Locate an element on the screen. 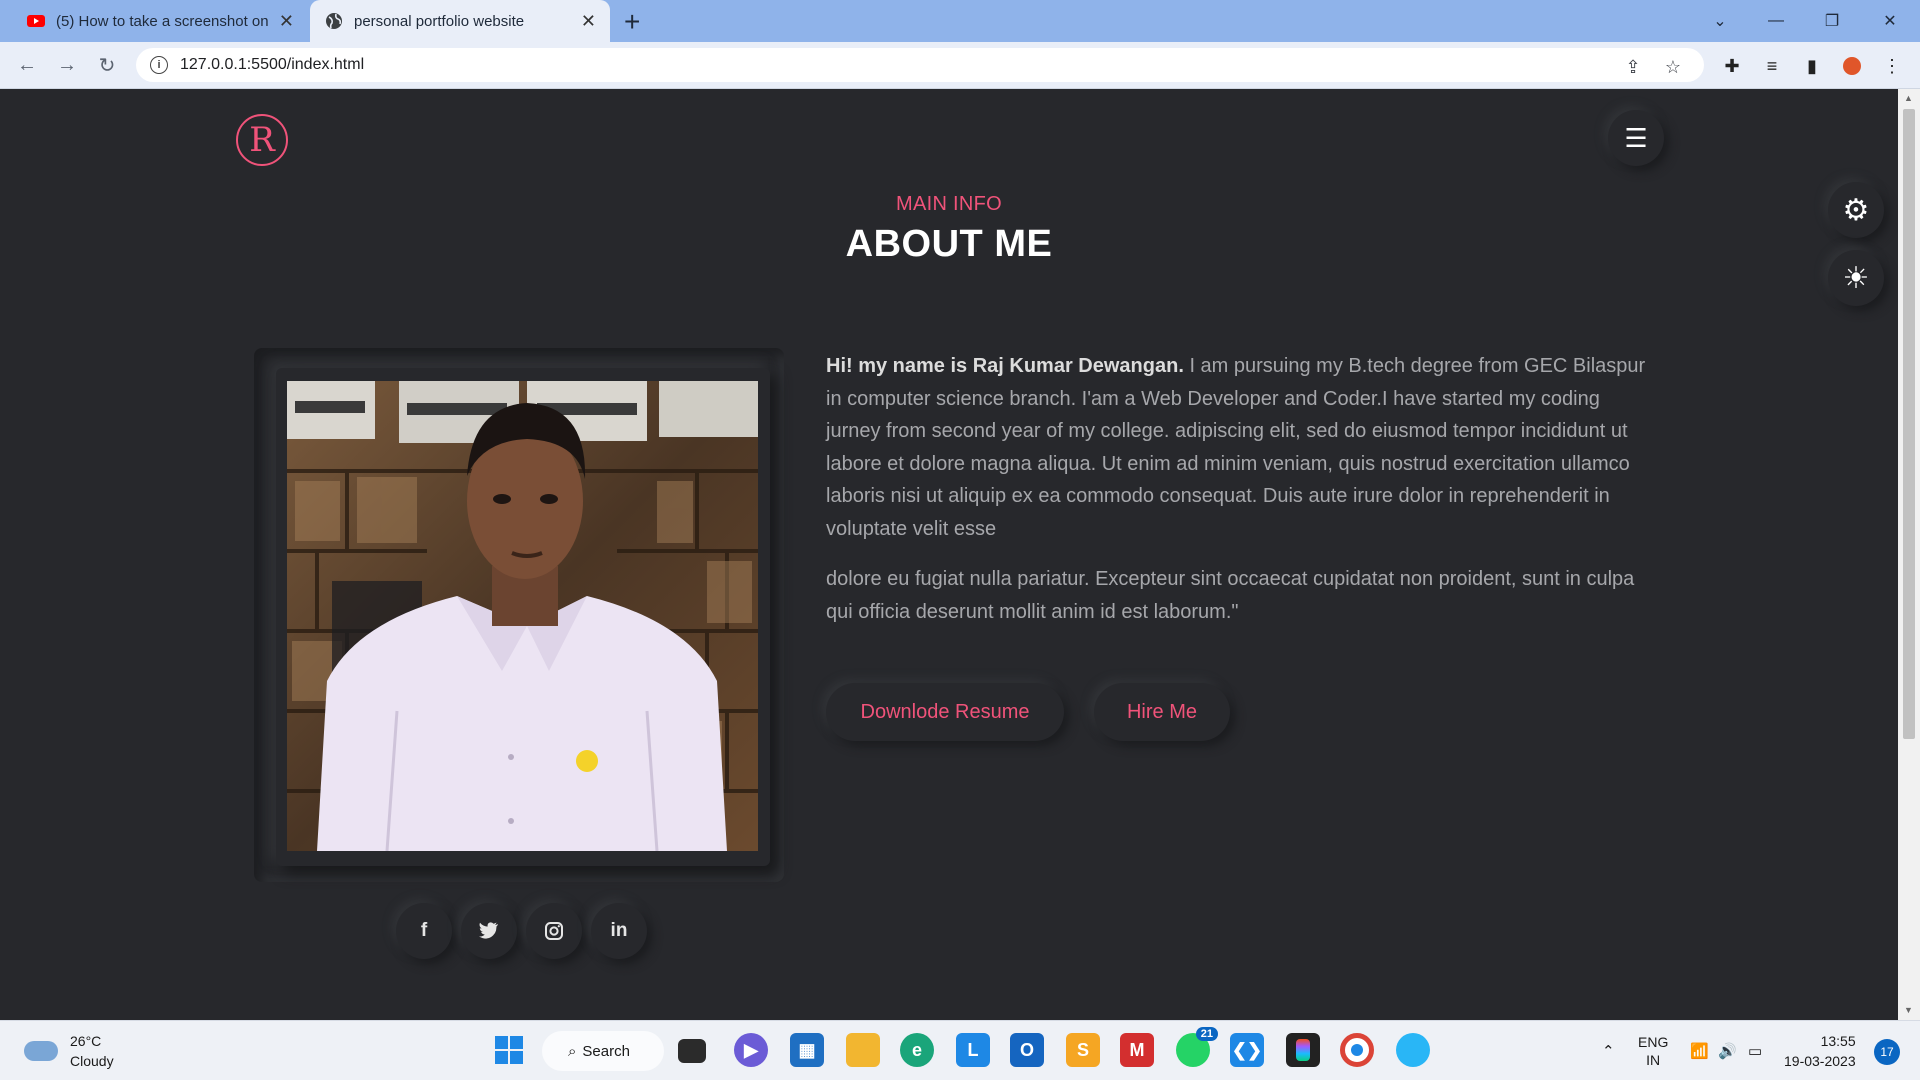  extensions-icon: ✚ is located at coordinates (1732, 66).